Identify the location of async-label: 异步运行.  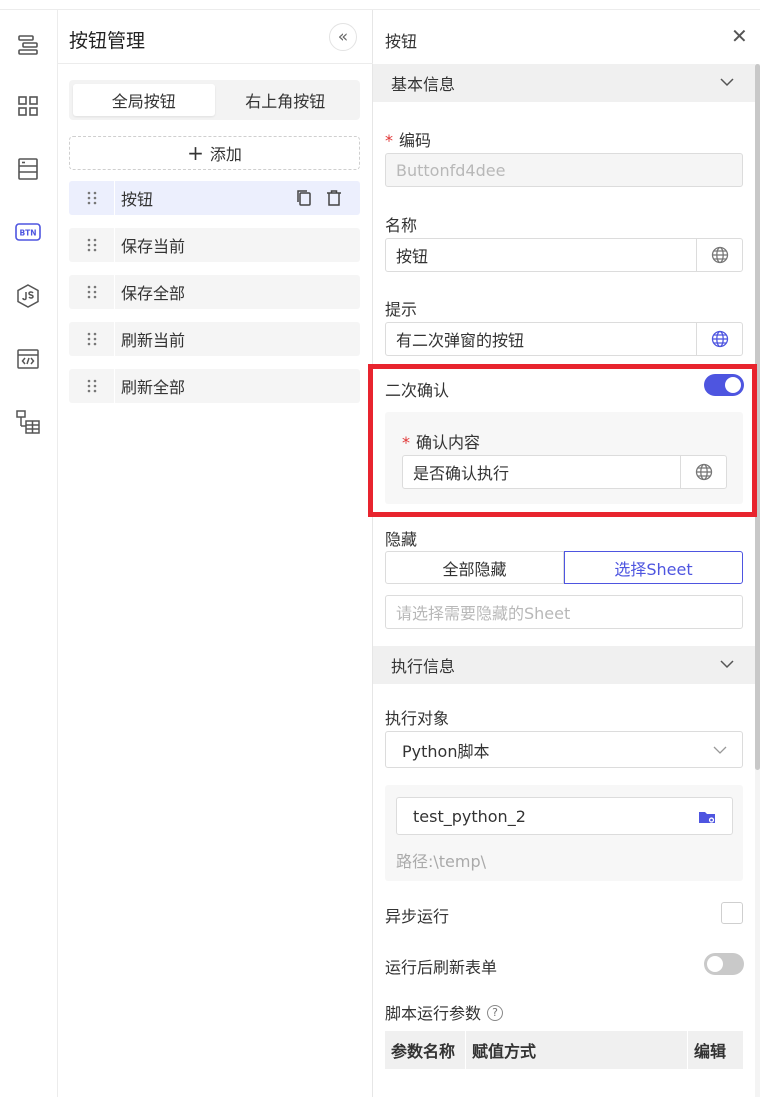
(417, 916).